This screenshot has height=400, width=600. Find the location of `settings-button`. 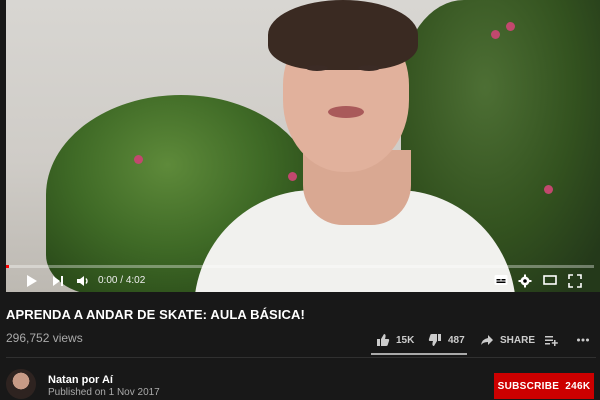

settings-button is located at coordinates (525, 281).